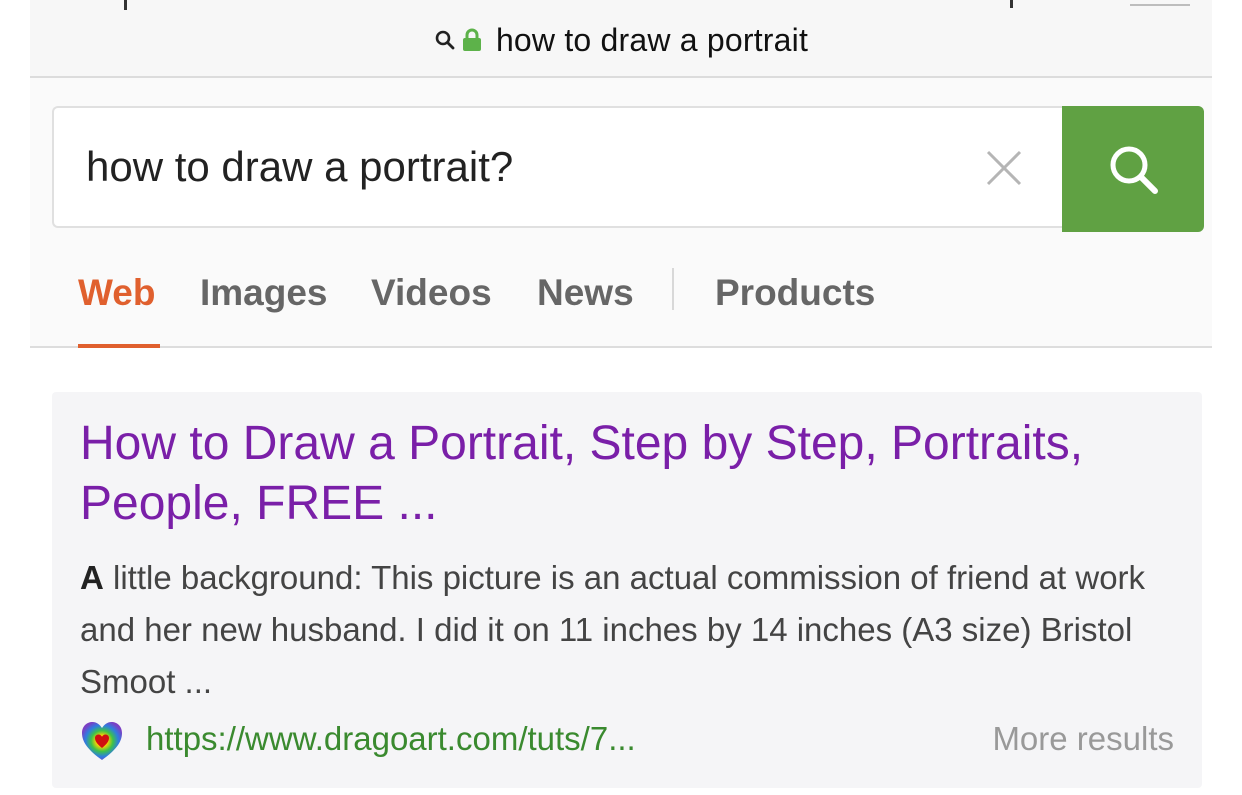 Image resolution: width=1242 pixels, height=795 pixels. What do you see at coordinates (92, 577) in the screenshot?
I see `snippet-lead: A` at bounding box center [92, 577].